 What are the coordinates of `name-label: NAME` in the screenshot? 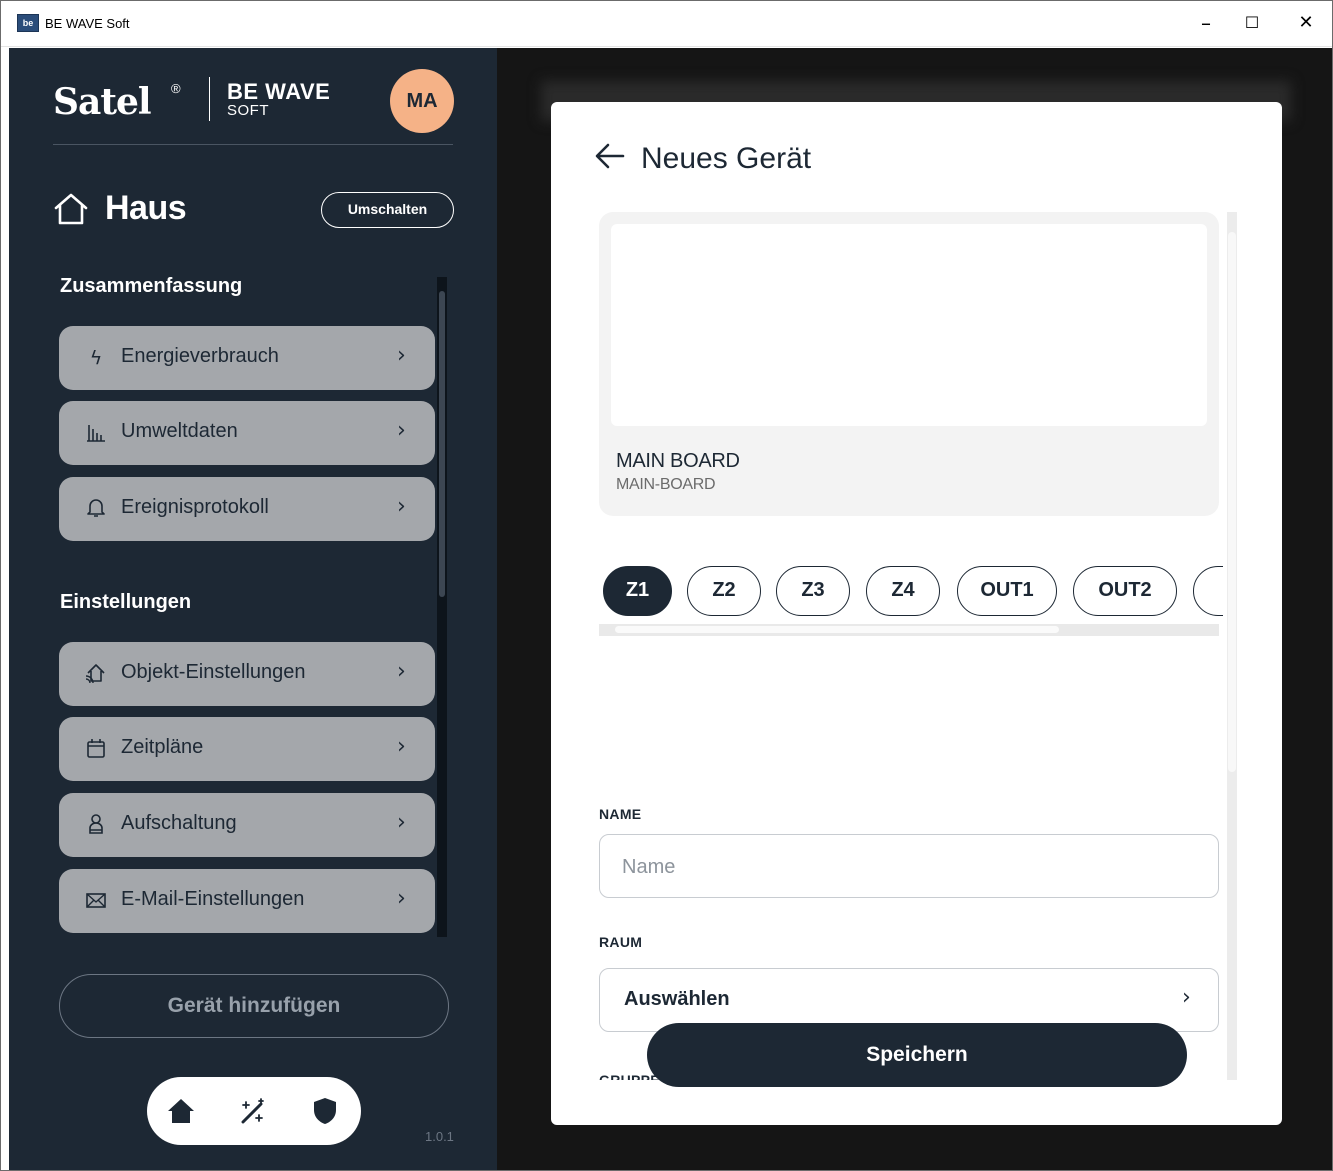 It's located at (620, 814).